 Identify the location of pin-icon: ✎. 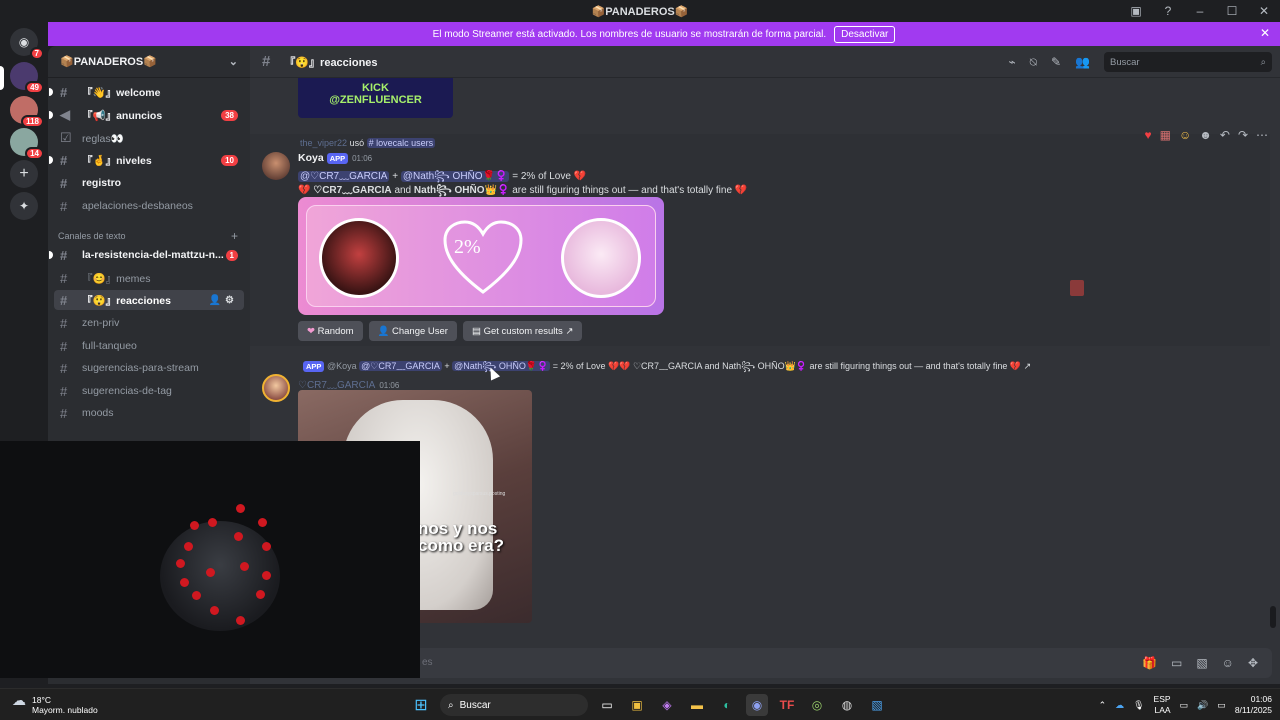
(1056, 62).